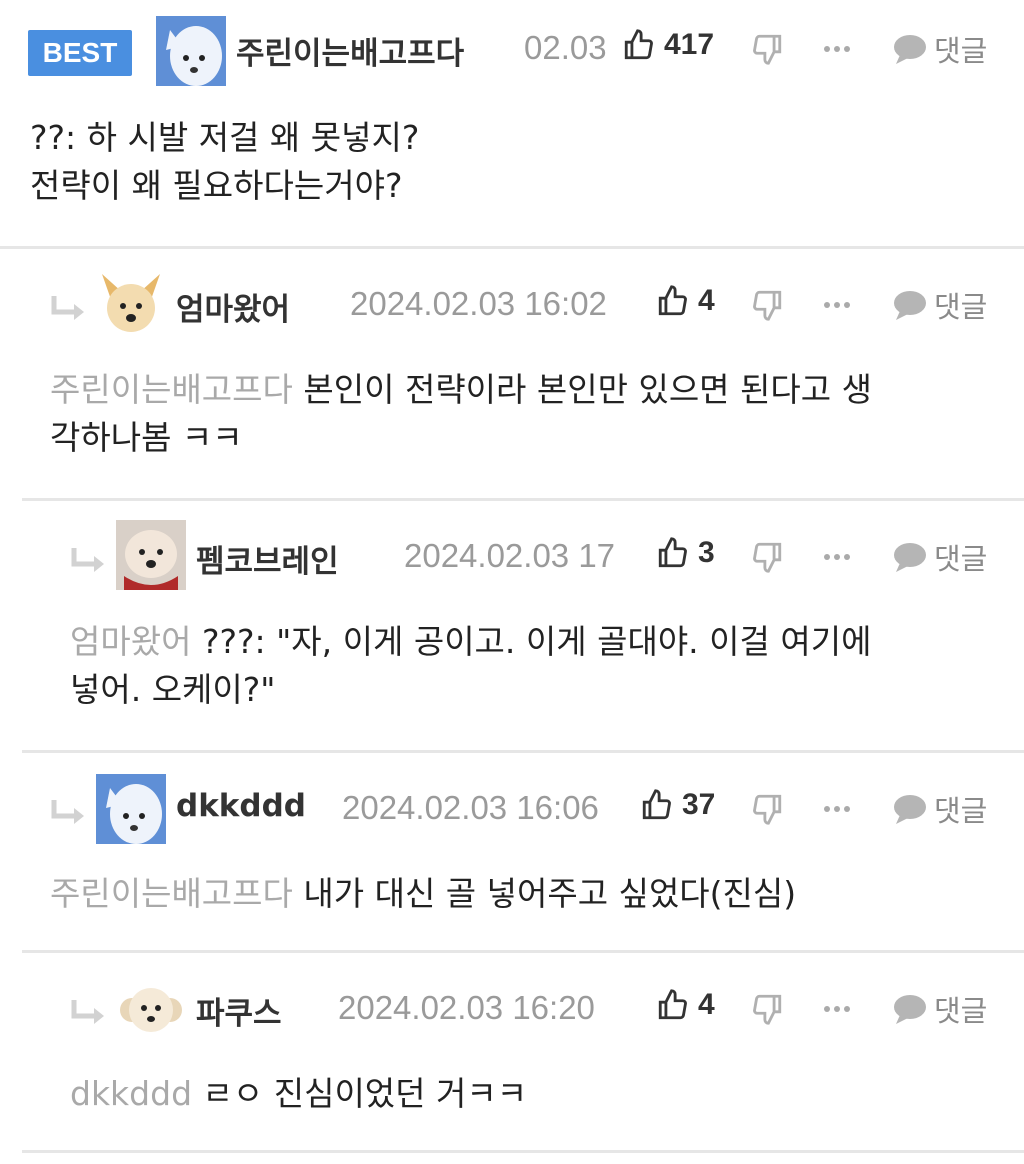  What do you see at coordinates (587, 389) in the screenshot?
I see `comment-text-line: 본인이 전략이라 본인만 있으면 된다고 생` at bounding box center [587, 389].